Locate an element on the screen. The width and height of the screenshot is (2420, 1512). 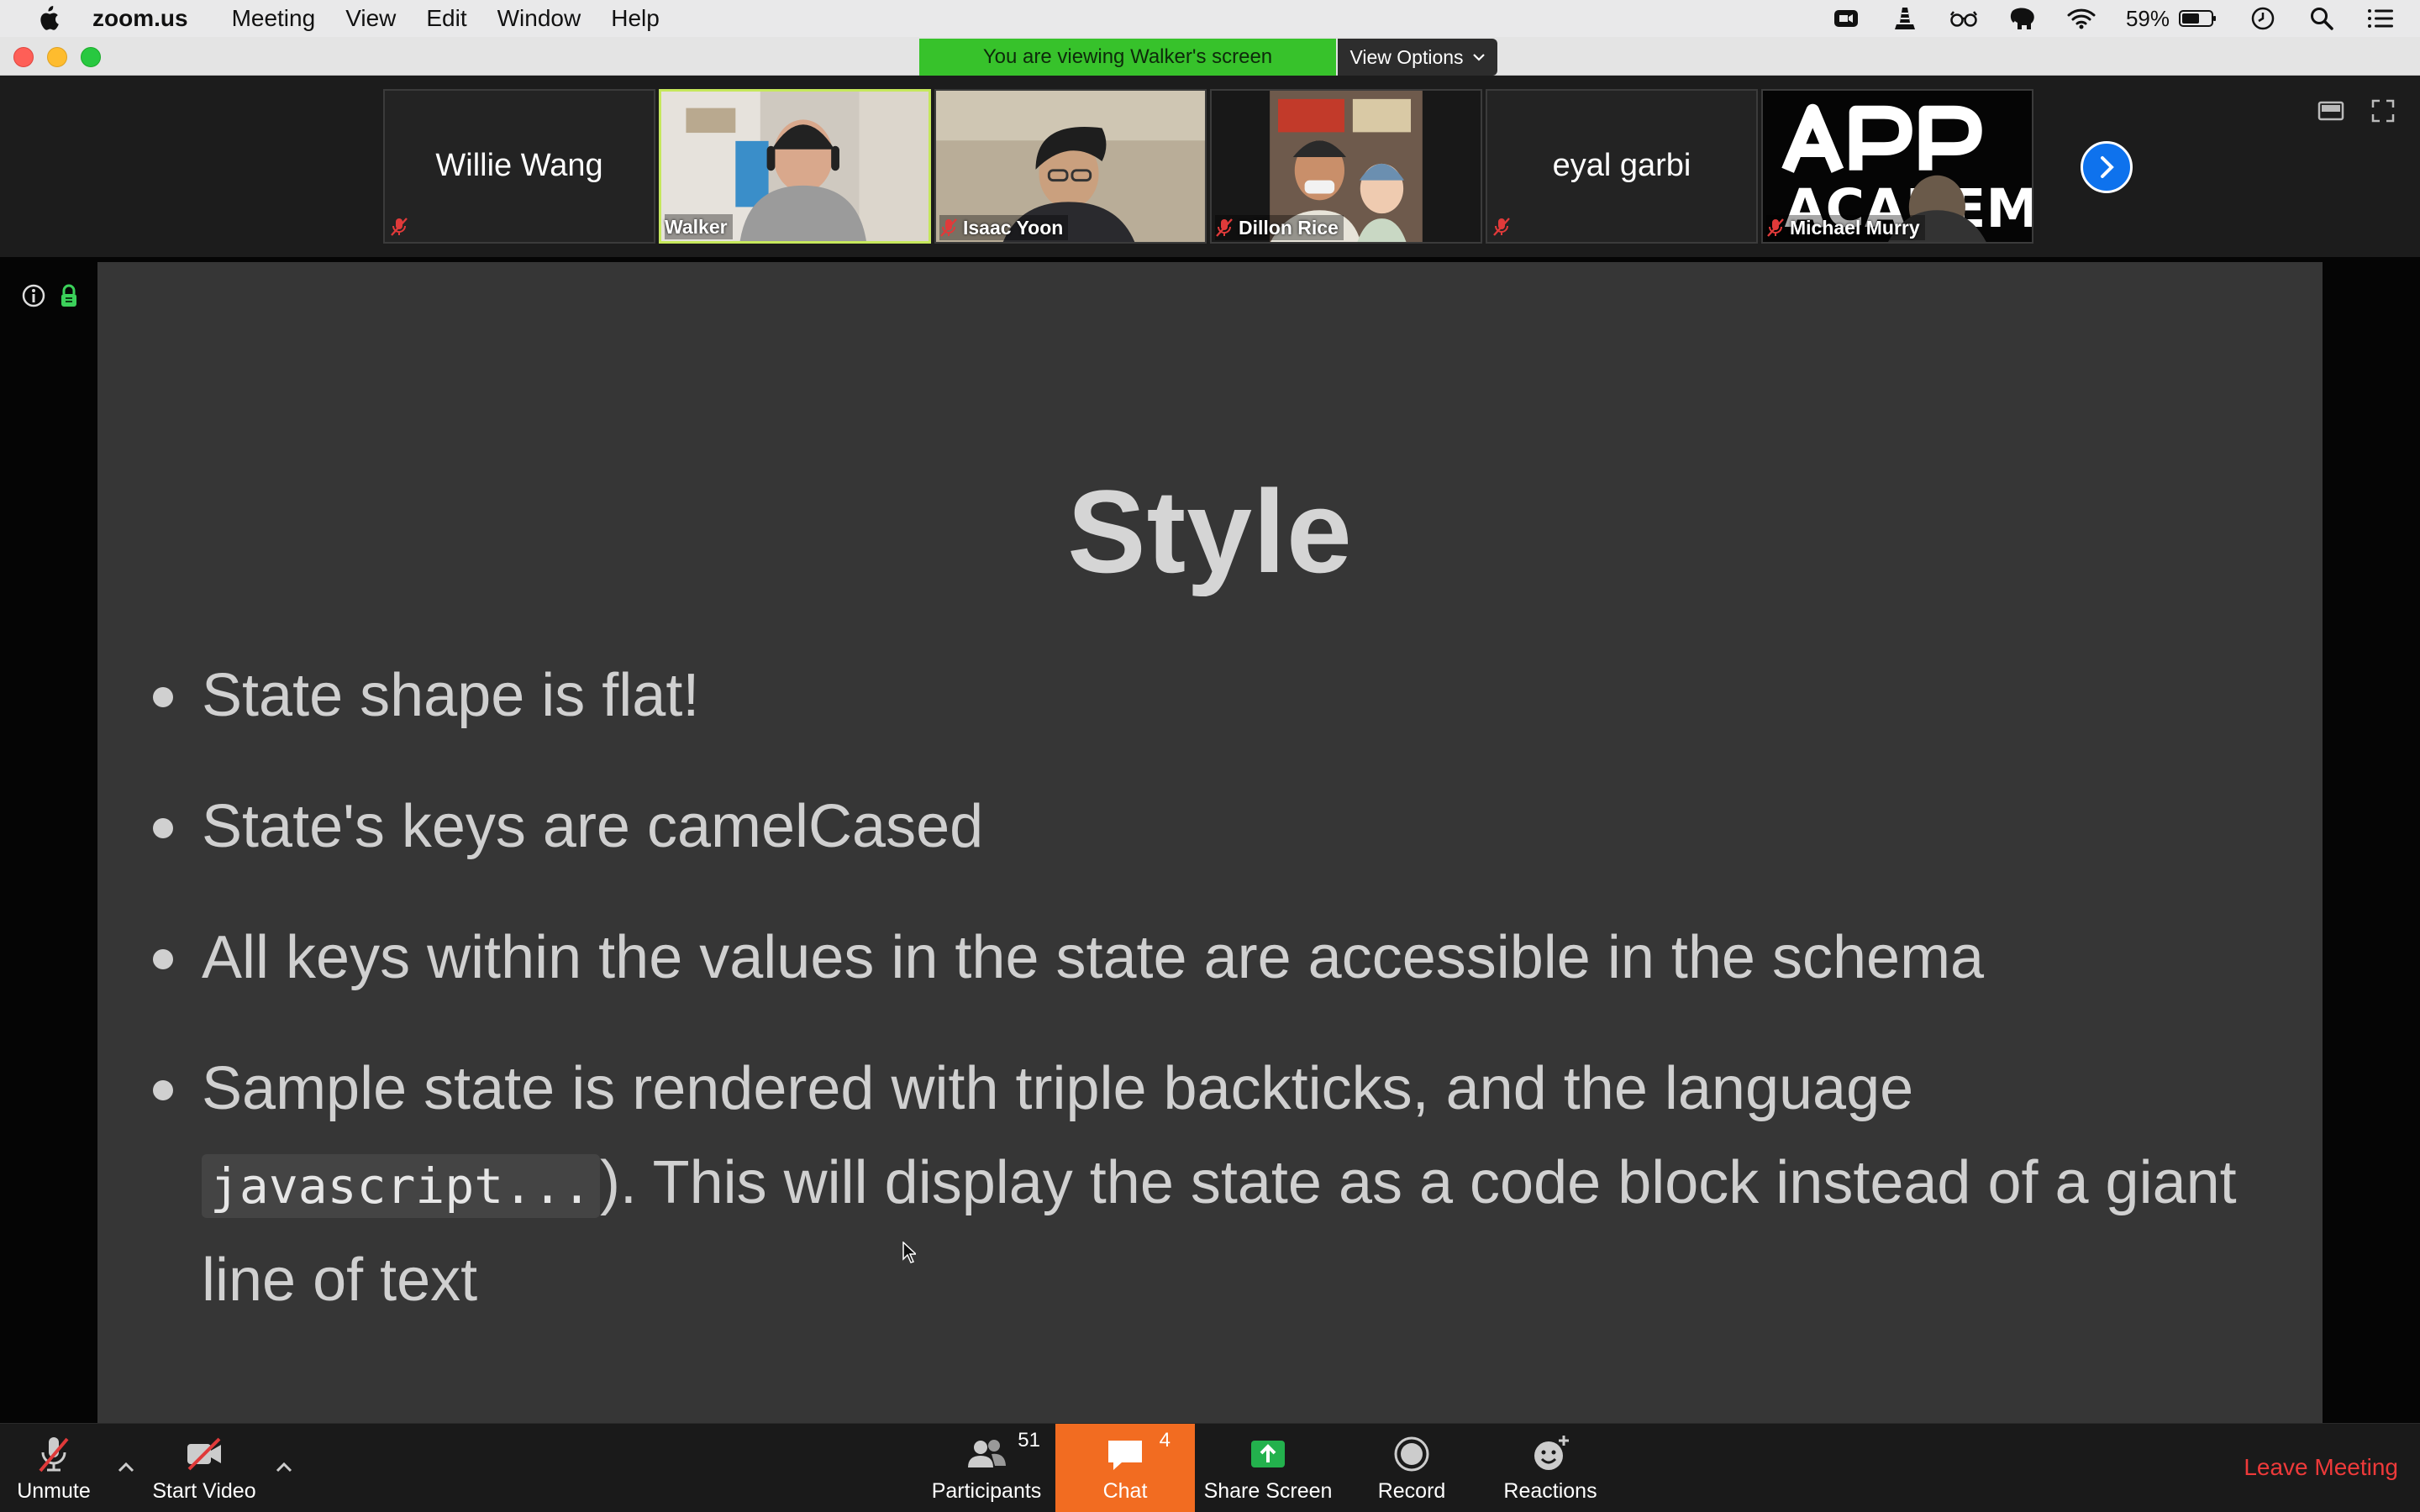
vlc-icon is located at coordinates (1905, 18).